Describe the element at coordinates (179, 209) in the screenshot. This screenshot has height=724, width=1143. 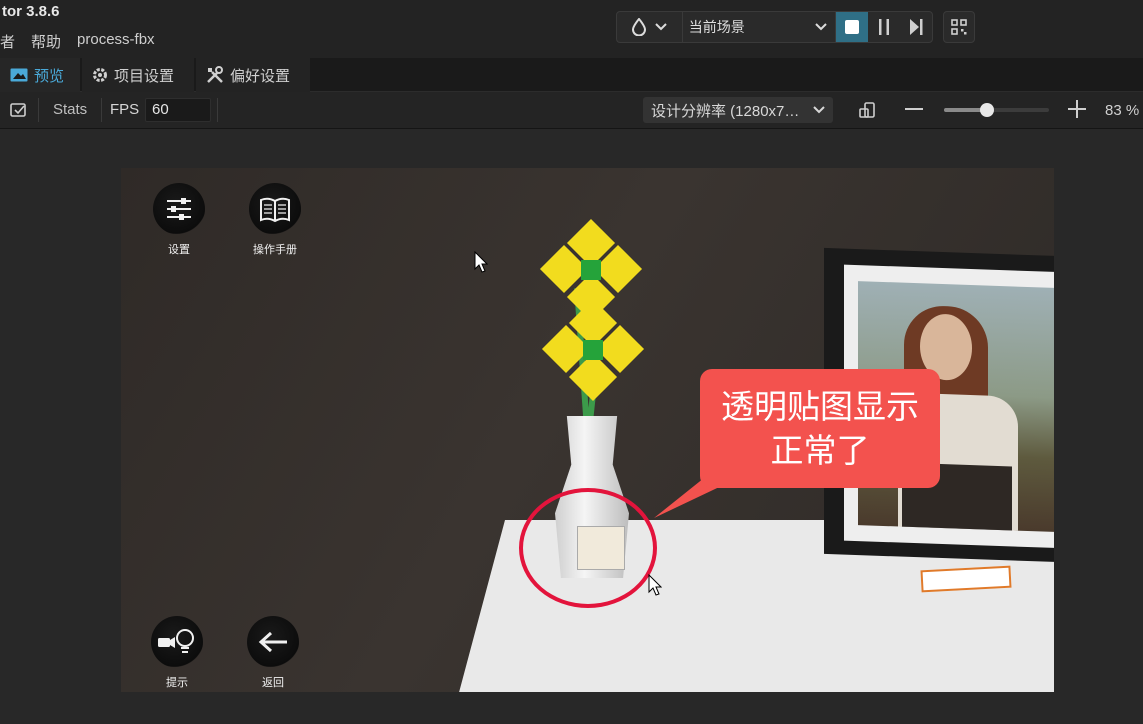
I see `sliders-icon` at that location.